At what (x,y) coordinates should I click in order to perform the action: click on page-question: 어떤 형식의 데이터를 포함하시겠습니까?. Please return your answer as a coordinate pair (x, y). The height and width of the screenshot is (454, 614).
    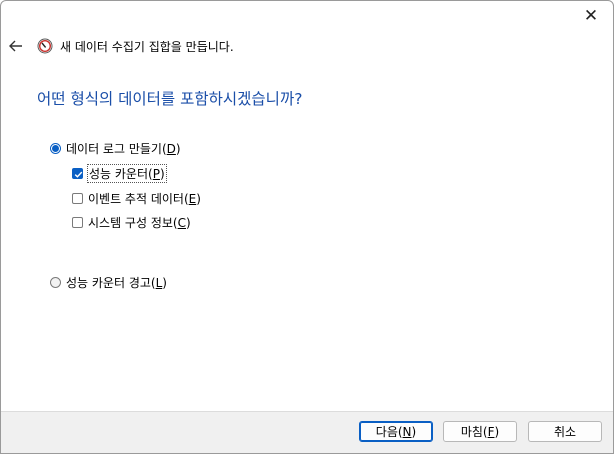
    Looking at the image, I should click on (170, 99).